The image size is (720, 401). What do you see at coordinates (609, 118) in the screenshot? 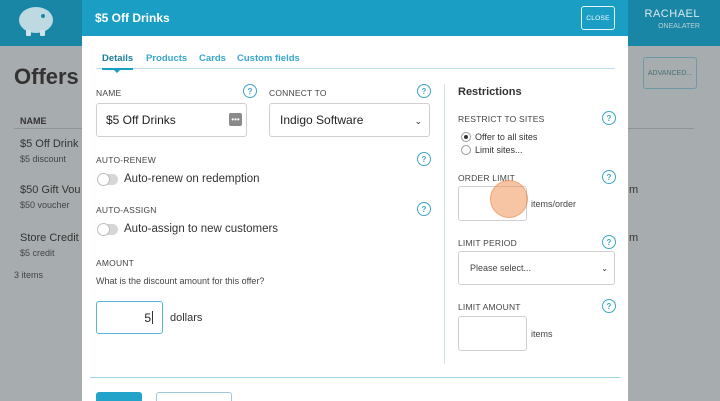
I see `restrict-sites-help-icon: ?` at bounding box center [609, 118].